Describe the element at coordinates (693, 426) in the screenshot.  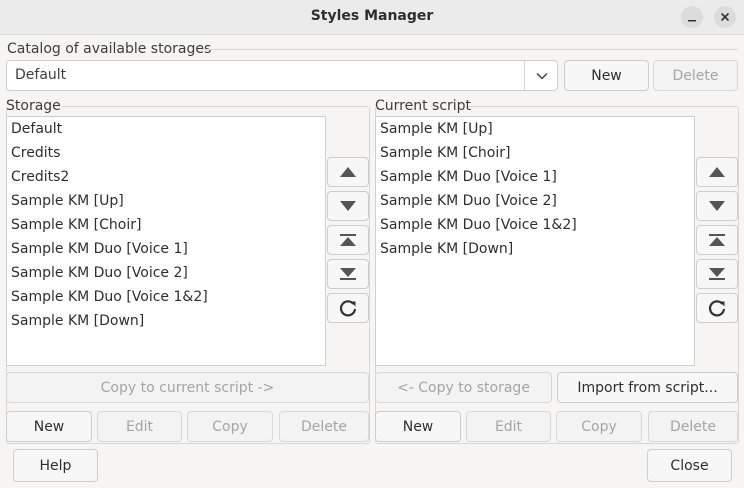
I see `script-delete-button: Delete` at that location.